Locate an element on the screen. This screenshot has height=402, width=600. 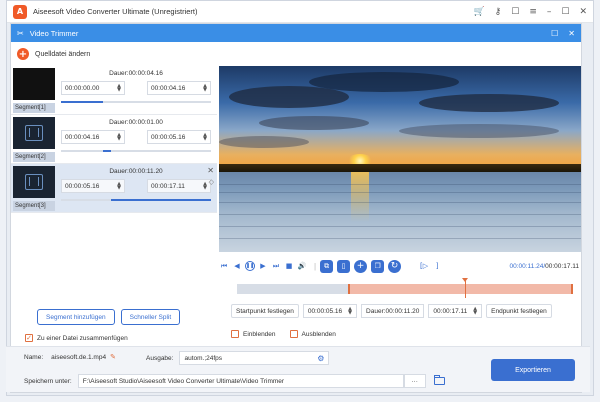
export-button: Exportieren is located at coordinates (533, 370).